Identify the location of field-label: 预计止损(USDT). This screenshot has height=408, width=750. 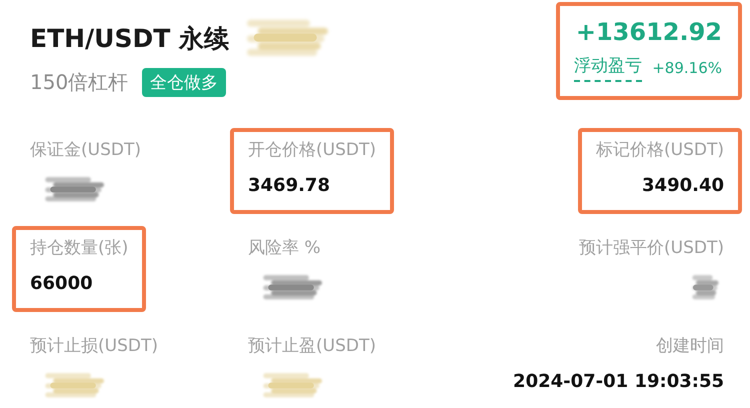
(94, 346).